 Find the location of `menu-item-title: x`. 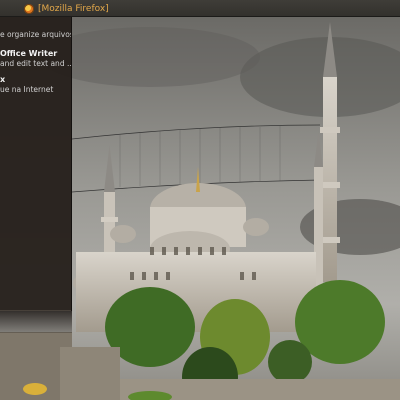

menu-item-title: x is located at coordinates (3, 79).